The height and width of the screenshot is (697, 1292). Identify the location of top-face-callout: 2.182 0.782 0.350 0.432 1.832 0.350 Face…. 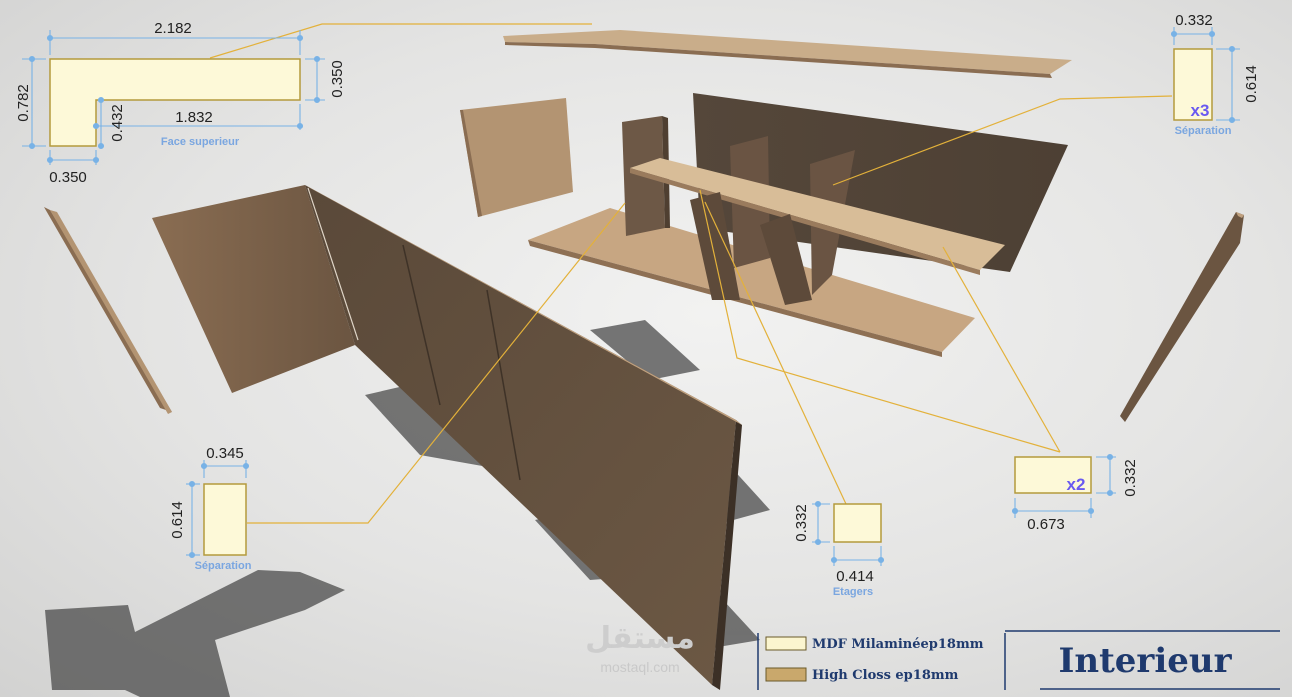
(180, 103).